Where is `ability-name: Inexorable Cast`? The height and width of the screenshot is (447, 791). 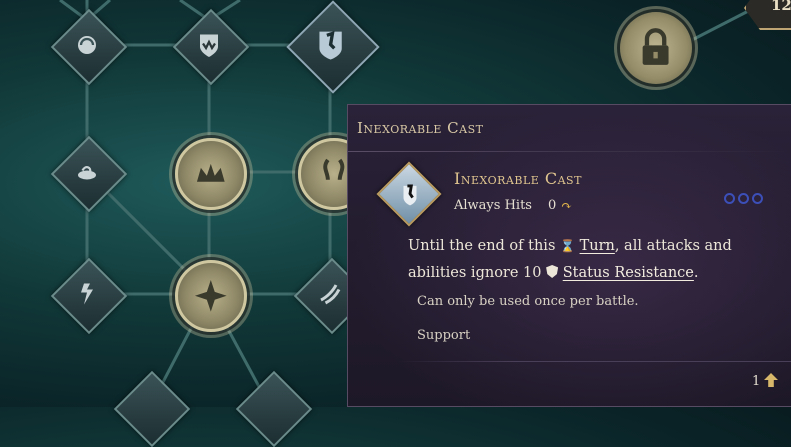
ability-name: Inexorable Cast is located at coordinates (518, 178).